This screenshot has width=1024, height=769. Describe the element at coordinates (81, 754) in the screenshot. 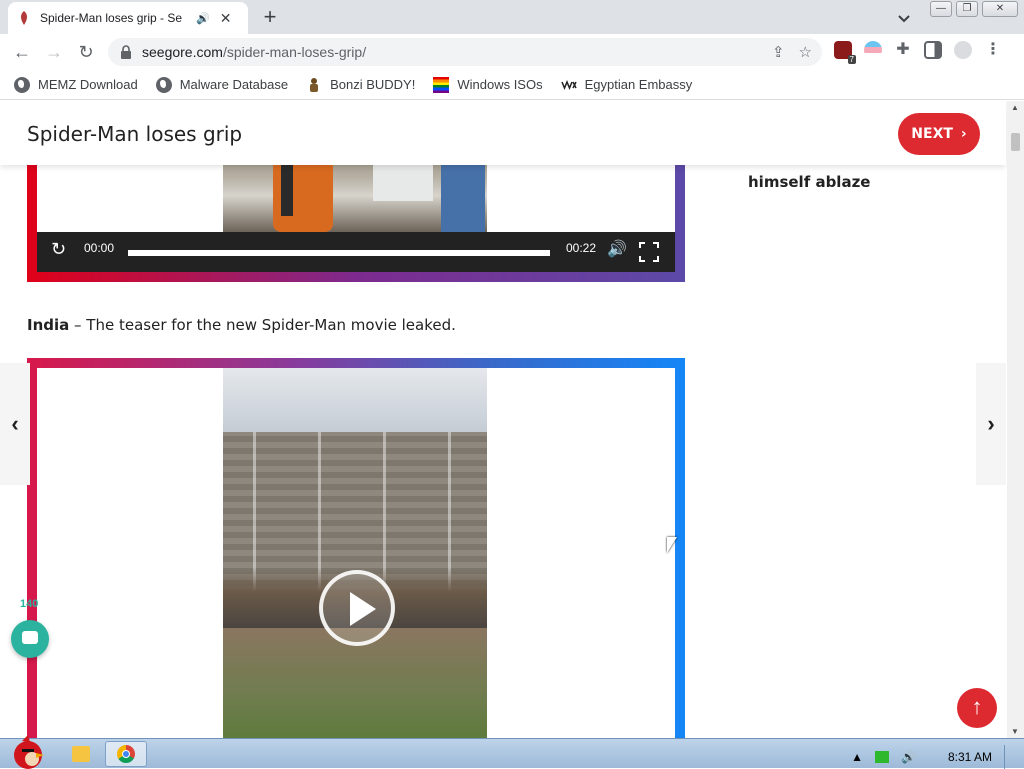

I see `taskbar-explorer-icon` at that location.